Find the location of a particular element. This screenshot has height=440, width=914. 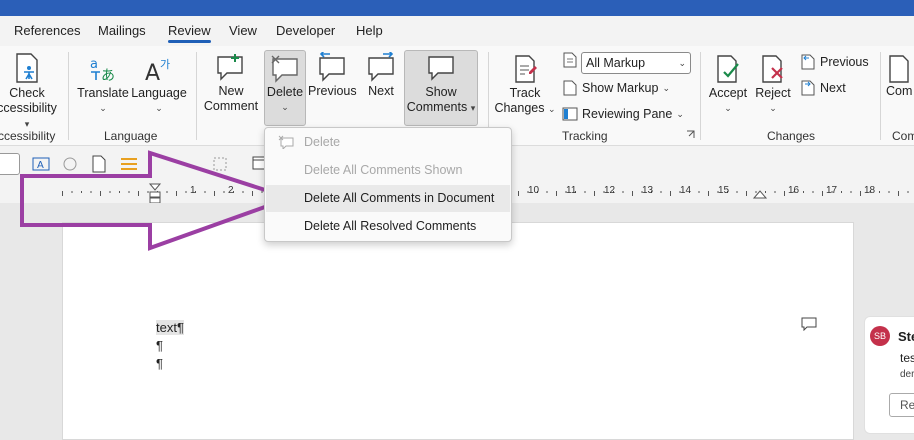

tab-view: View is located at coordinates (243, 30).